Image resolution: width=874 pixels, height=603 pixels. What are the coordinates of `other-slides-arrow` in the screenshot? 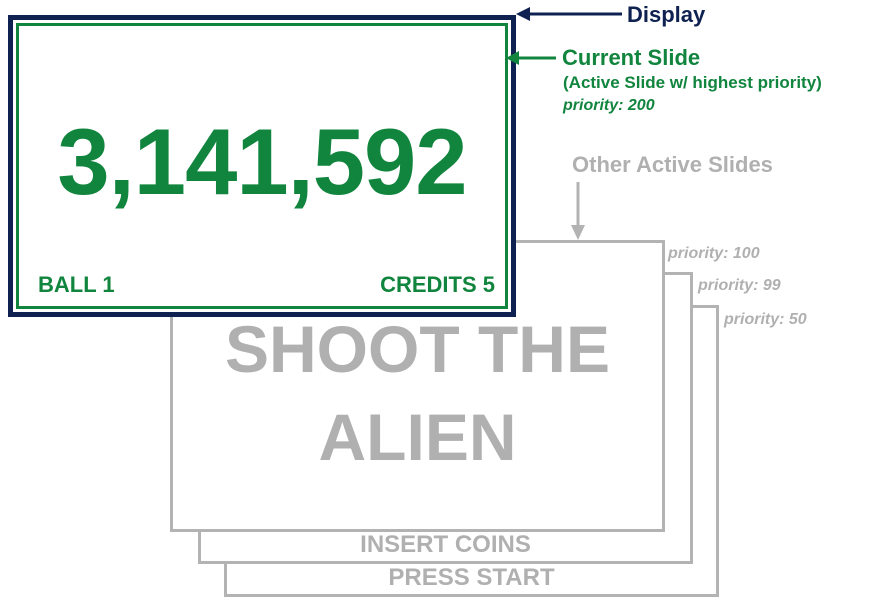 It's located at (578, 211).